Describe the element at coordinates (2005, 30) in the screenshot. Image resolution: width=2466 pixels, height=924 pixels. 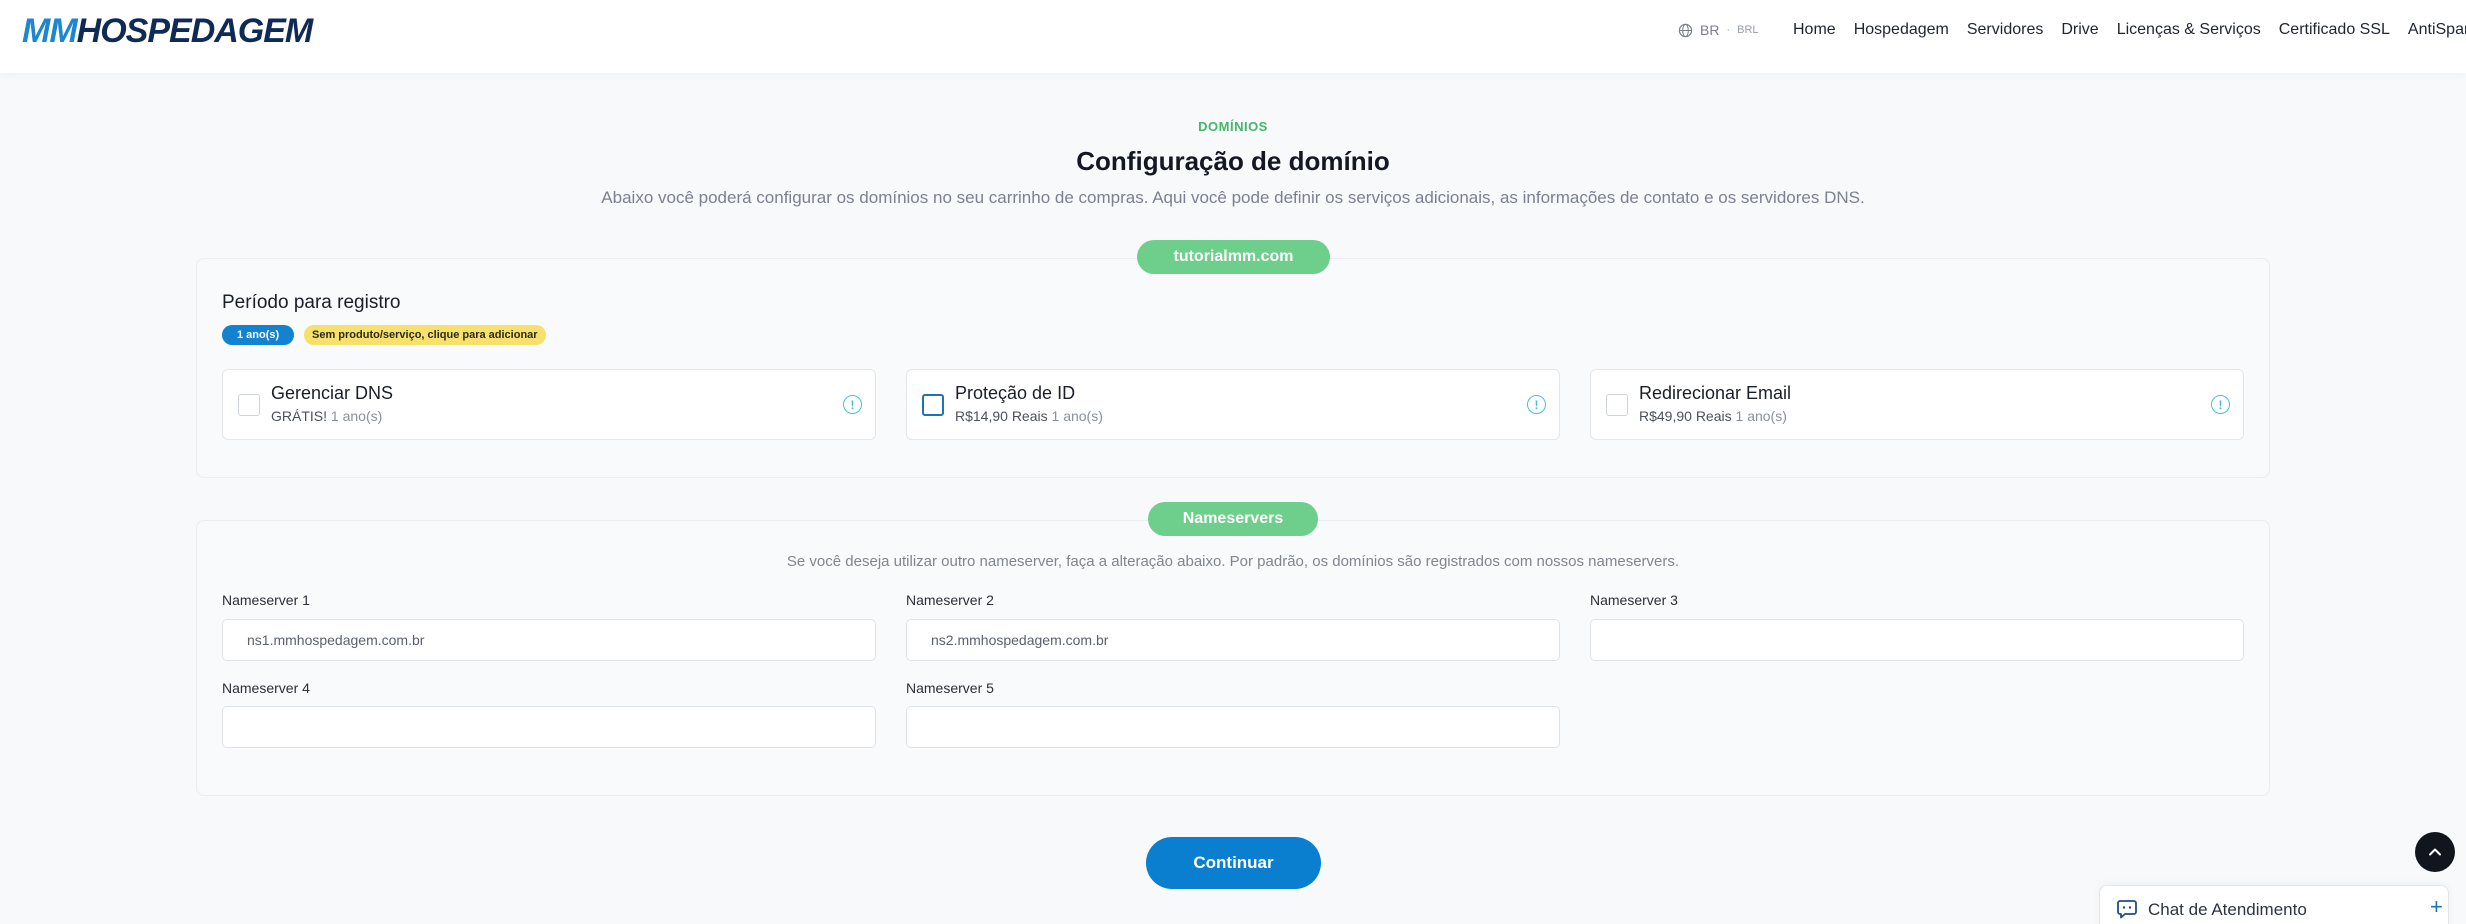
I see `nav-servidores: Servidores` at that location.